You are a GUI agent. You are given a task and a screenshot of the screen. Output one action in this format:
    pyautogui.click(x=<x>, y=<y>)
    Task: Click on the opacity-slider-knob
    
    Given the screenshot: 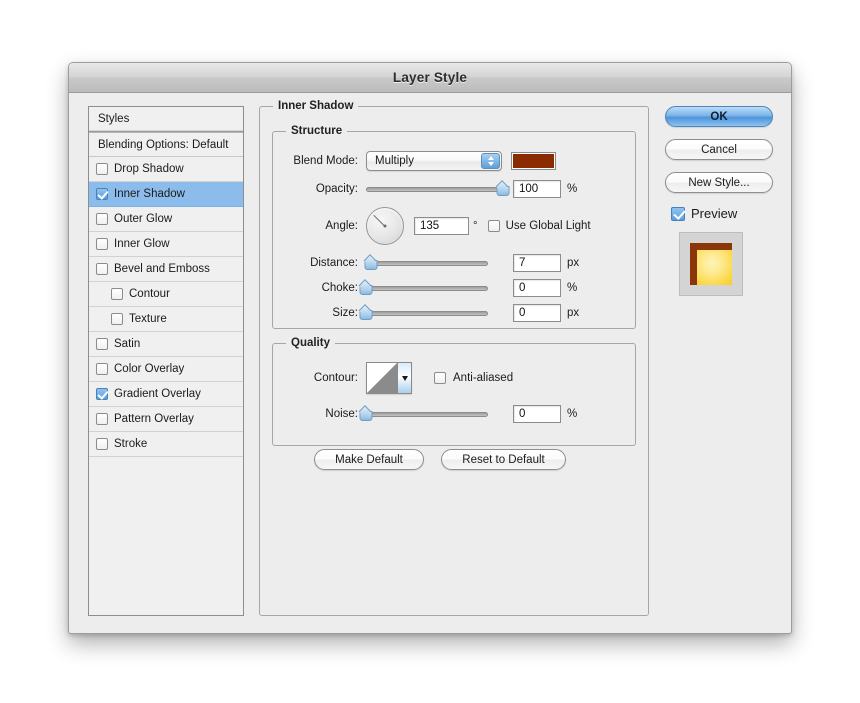 What is the action you would take?
    pyautogui.click(x=503, y=189)
    